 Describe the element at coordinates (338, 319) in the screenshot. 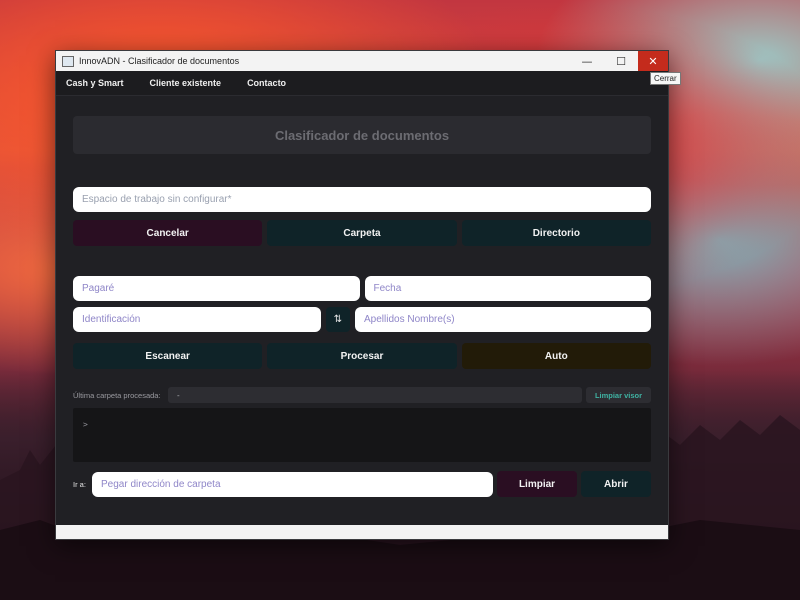

I see `swap-icon: ⇅` at that location.